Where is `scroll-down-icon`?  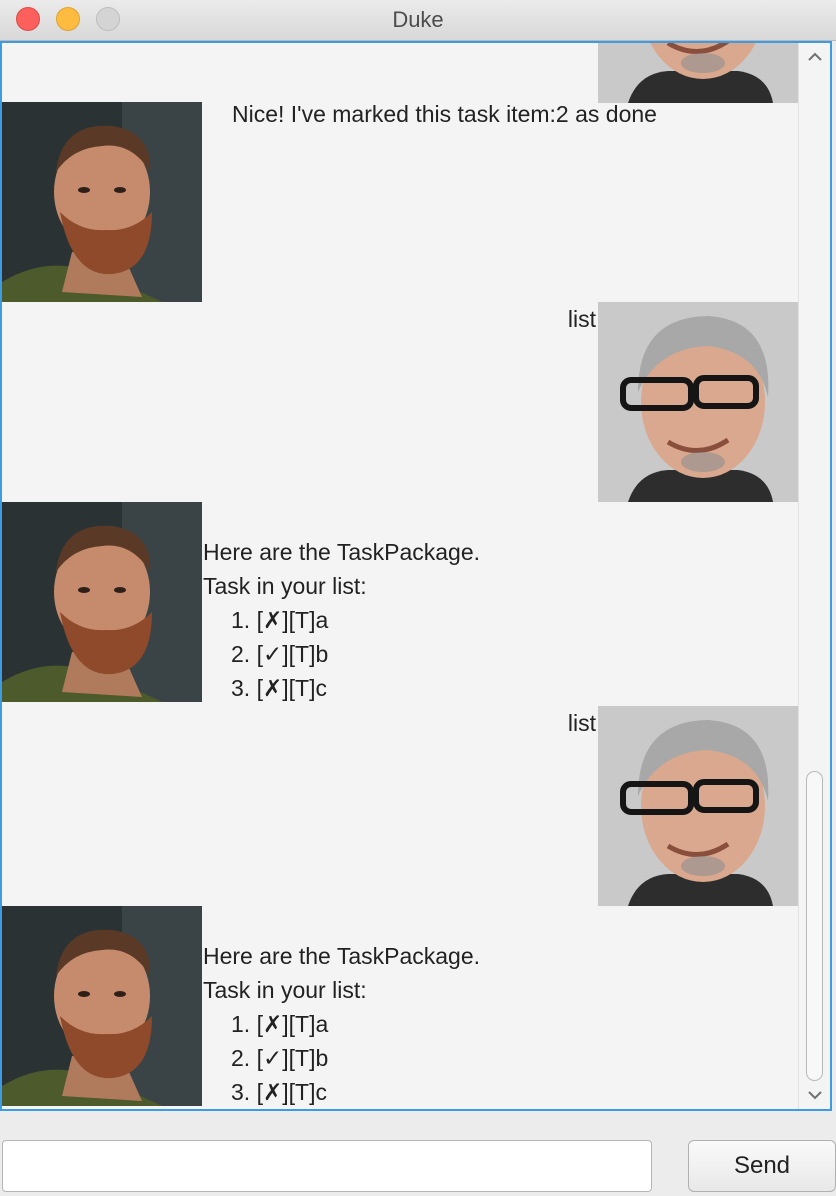 scroll-down-icon is located at coordinates (815, 1095).